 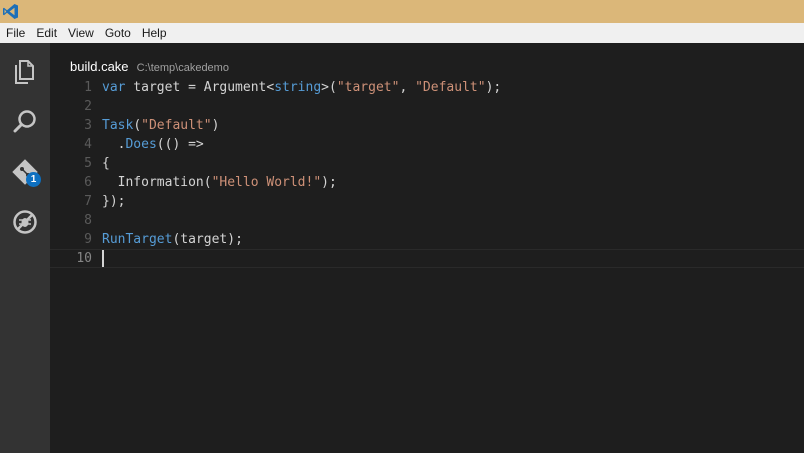 I want to click on line-text: {, so click(x=106, y=163).